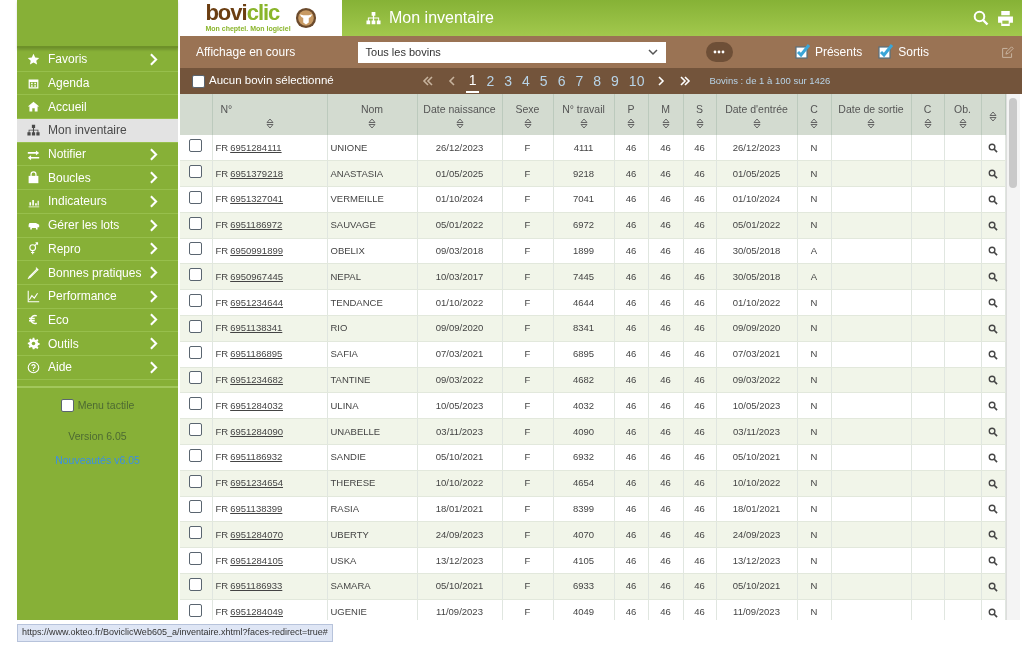 The height and width of the screenshot is (649, 1024). I want to click on table-cell: 4049, so click(583, 609).